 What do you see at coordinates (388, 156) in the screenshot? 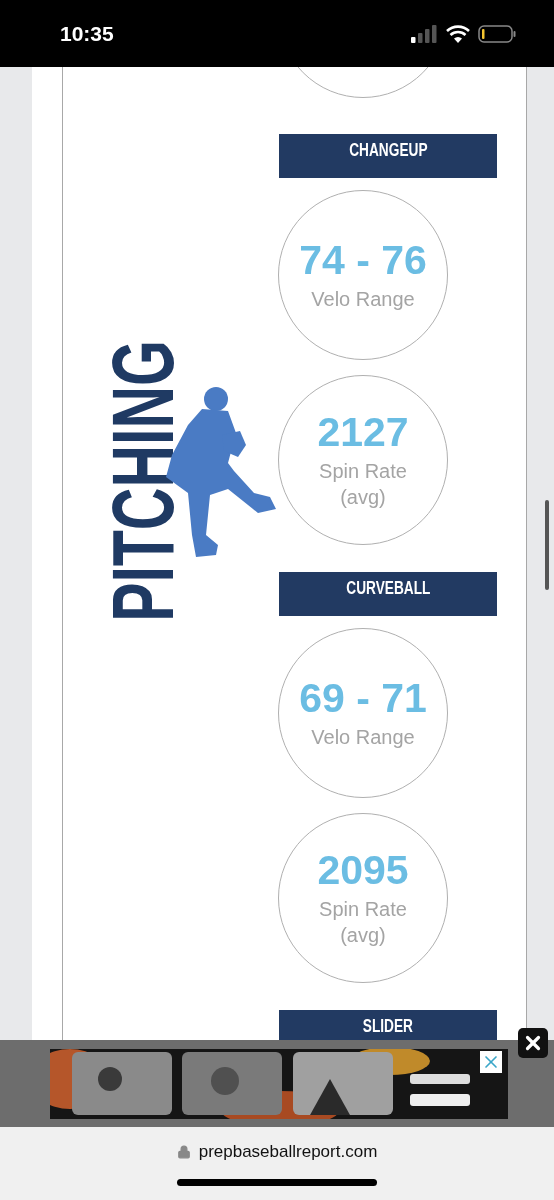
I see `pitch-header: CHANGEUP` at bounding box center [388, 156].